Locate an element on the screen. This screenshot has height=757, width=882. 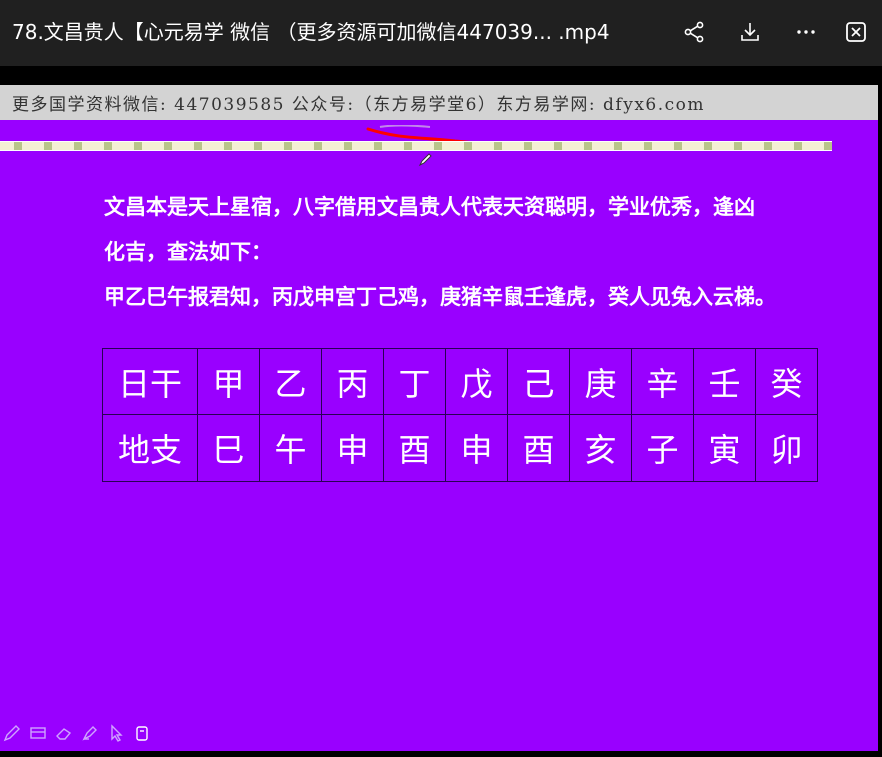
pointer-tool-button is located at coordinates (116, 733).